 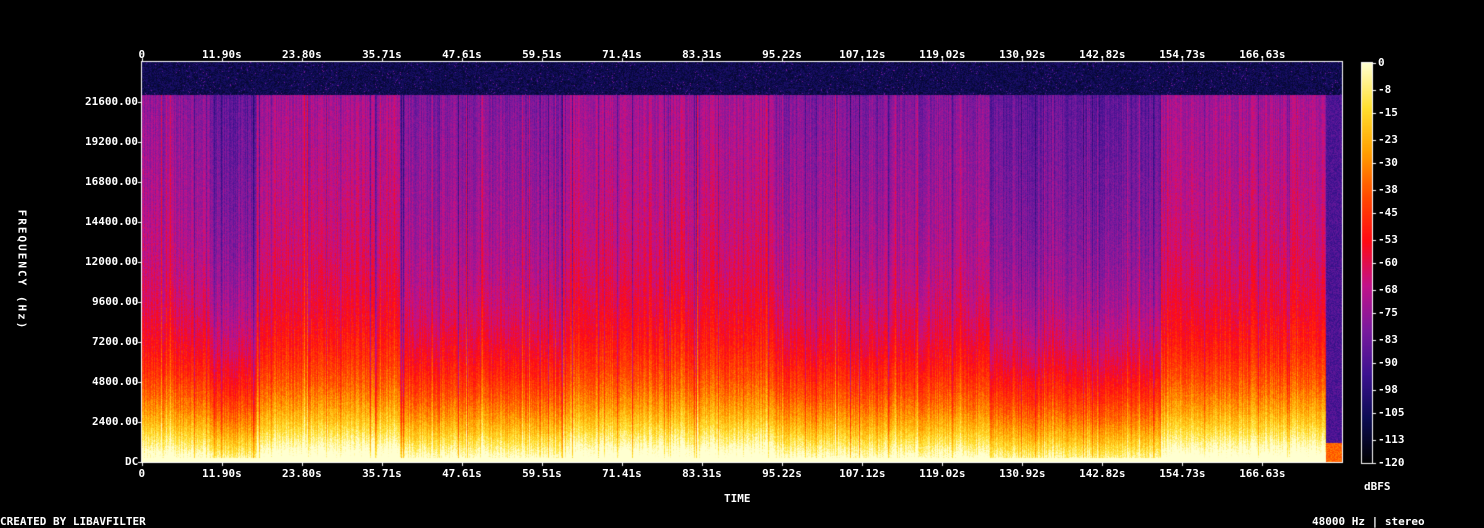 I want to click on colorbar-tick-label: -113, so click(x=1391, y=439).